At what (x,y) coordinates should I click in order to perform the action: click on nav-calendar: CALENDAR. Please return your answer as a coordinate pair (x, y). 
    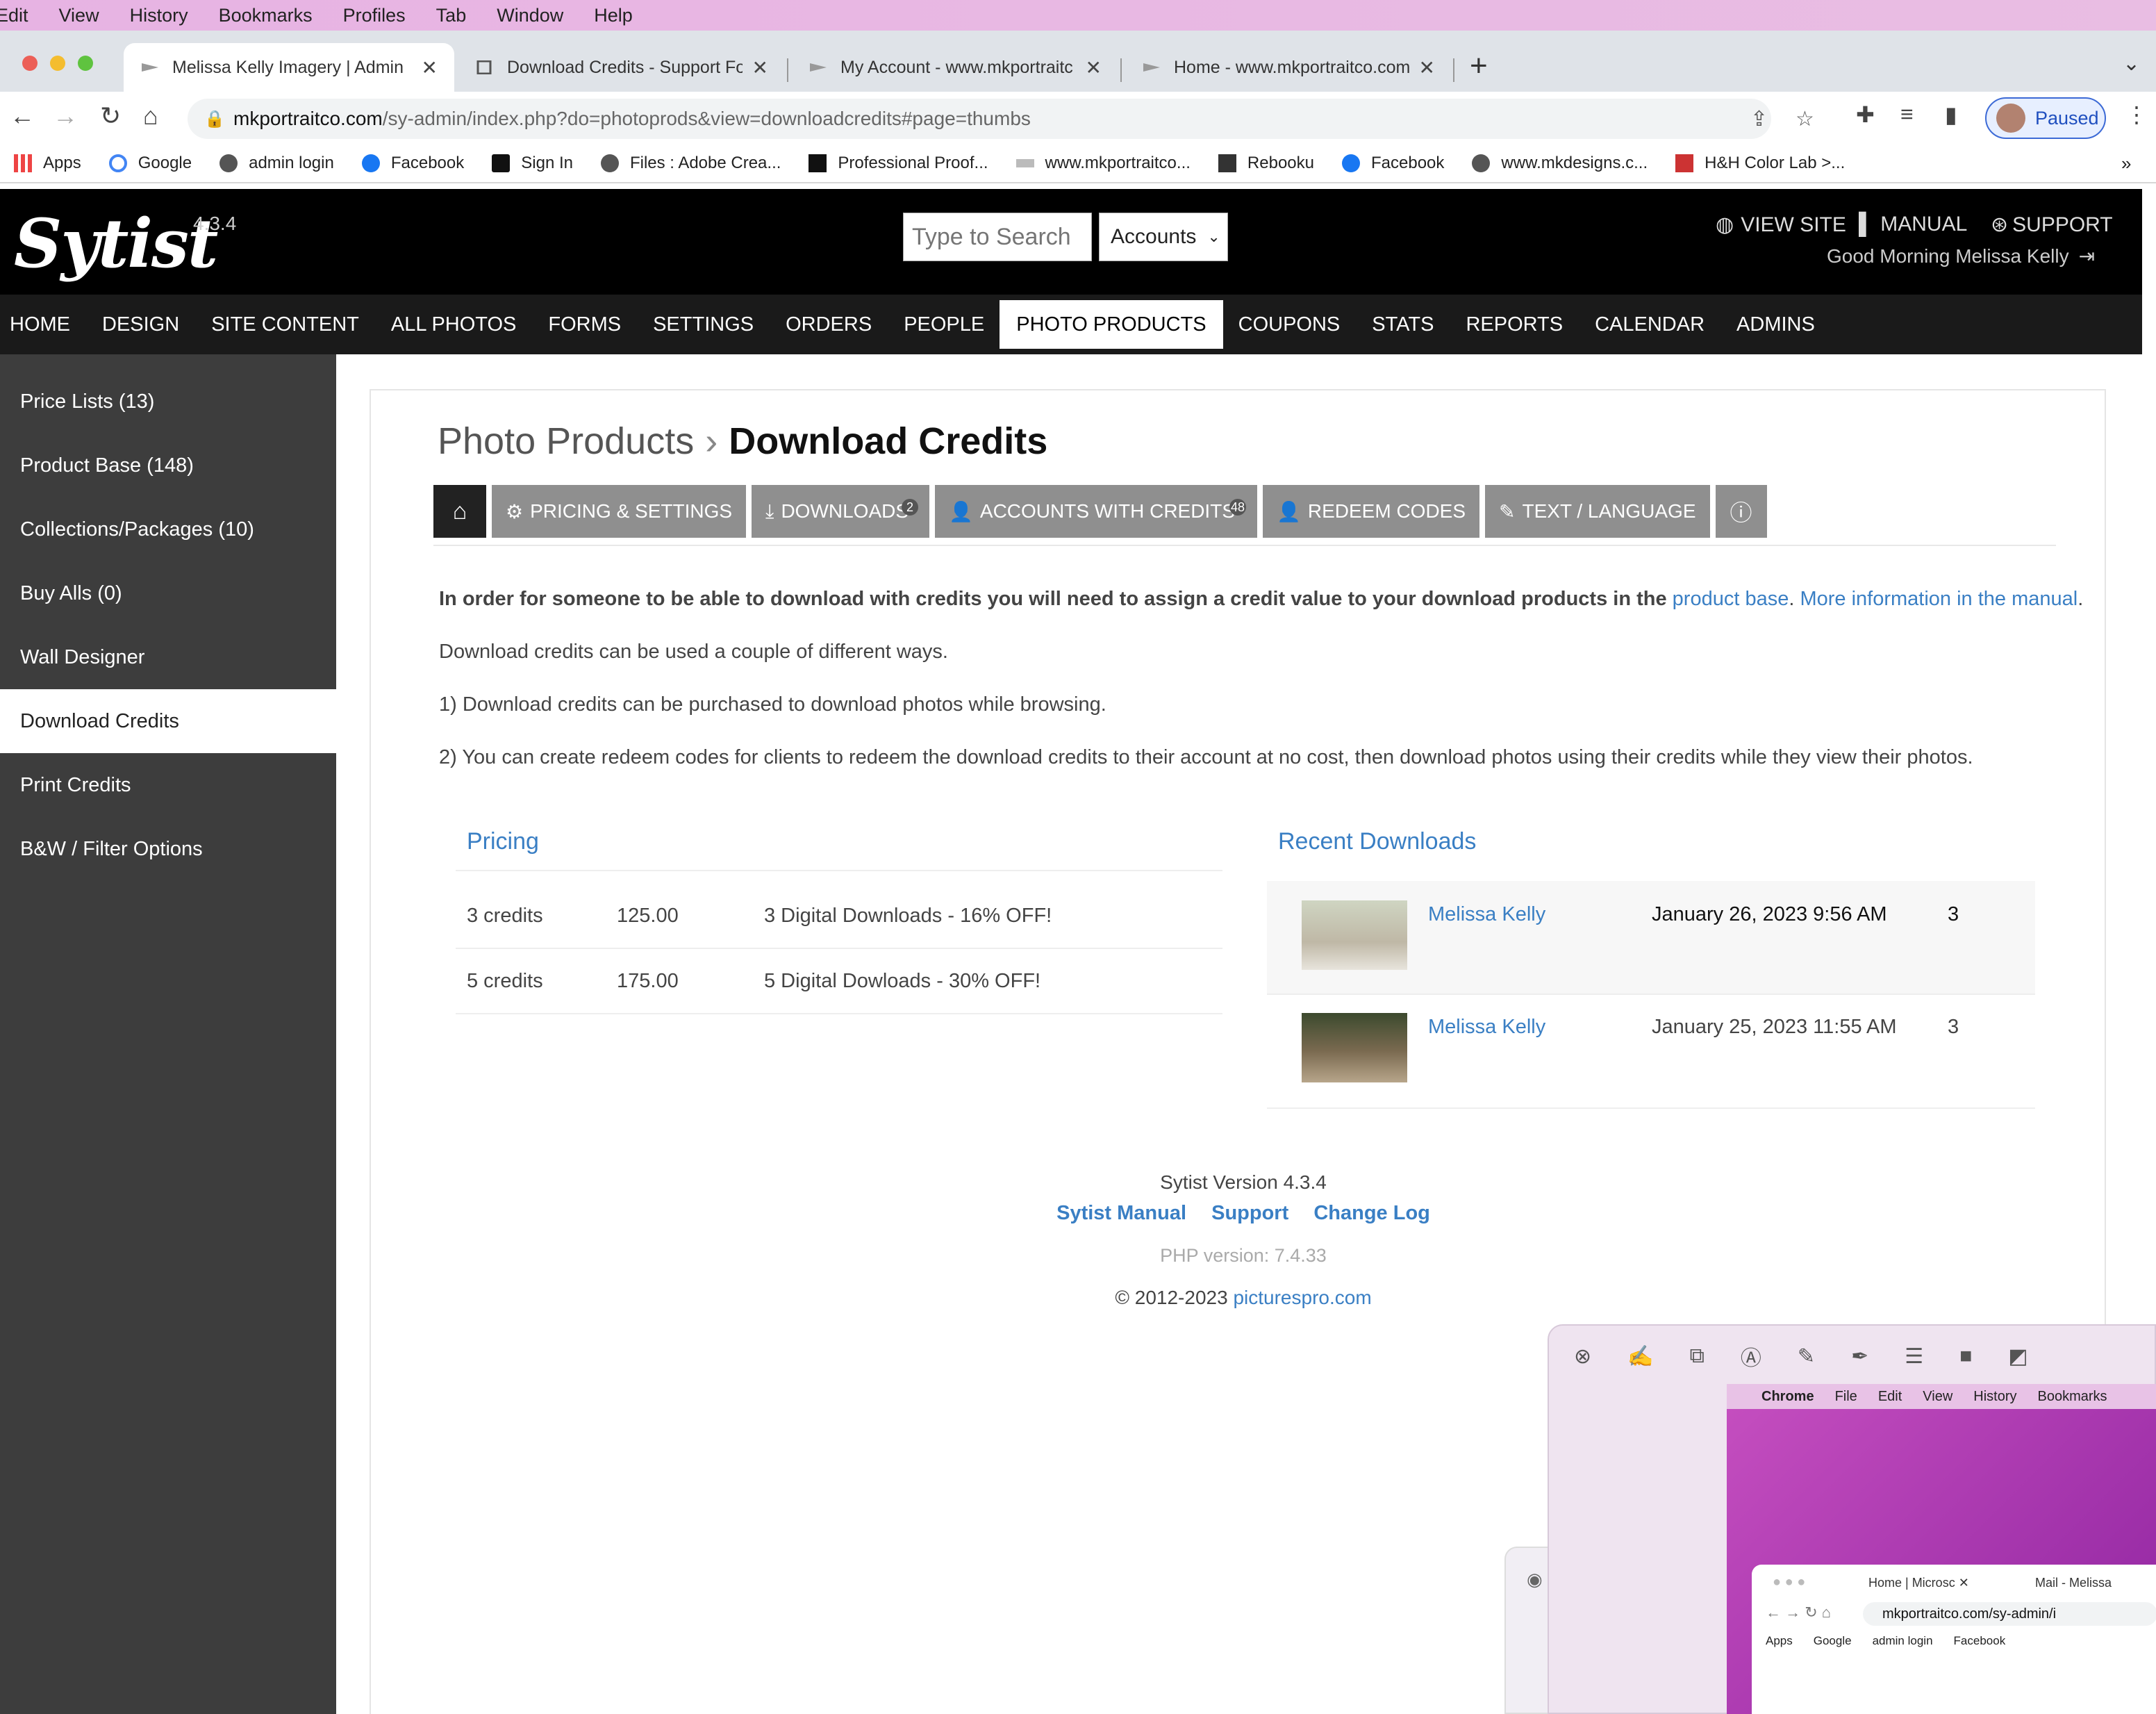
    Looking at the image, I should click on (1650, 324).